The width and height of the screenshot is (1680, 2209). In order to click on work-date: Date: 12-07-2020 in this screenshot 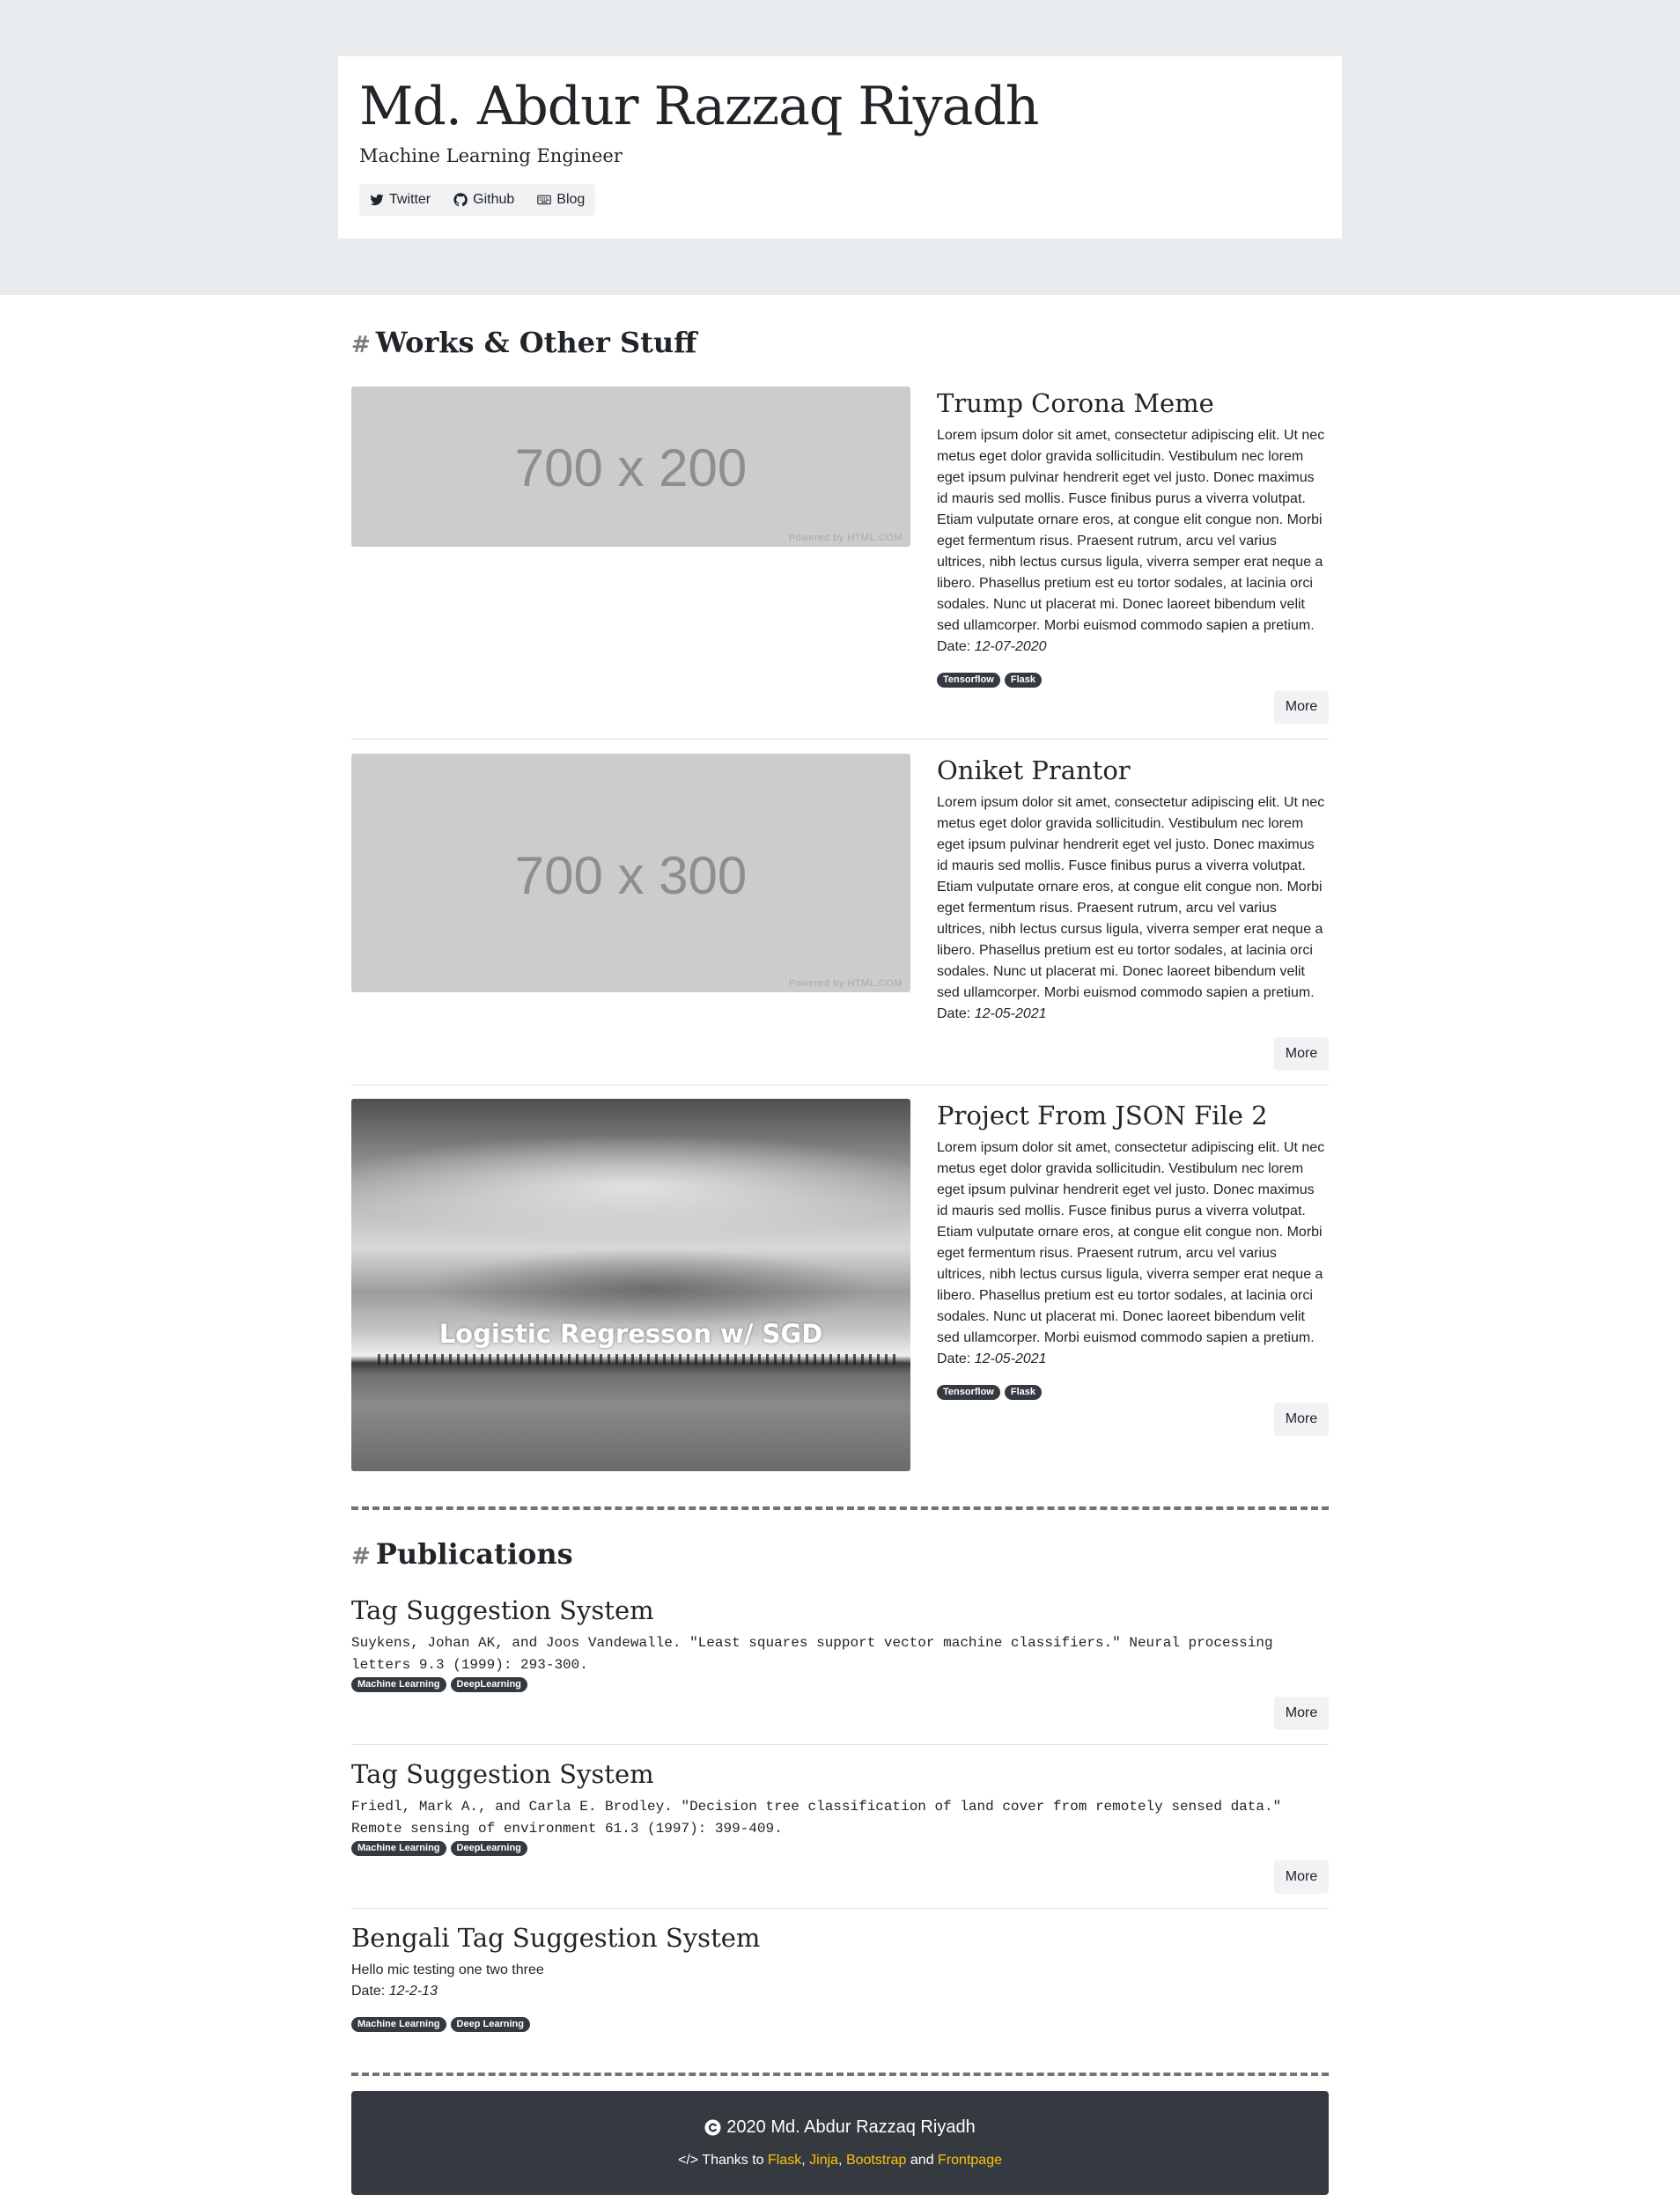, I will do `click(1133, 647)`.